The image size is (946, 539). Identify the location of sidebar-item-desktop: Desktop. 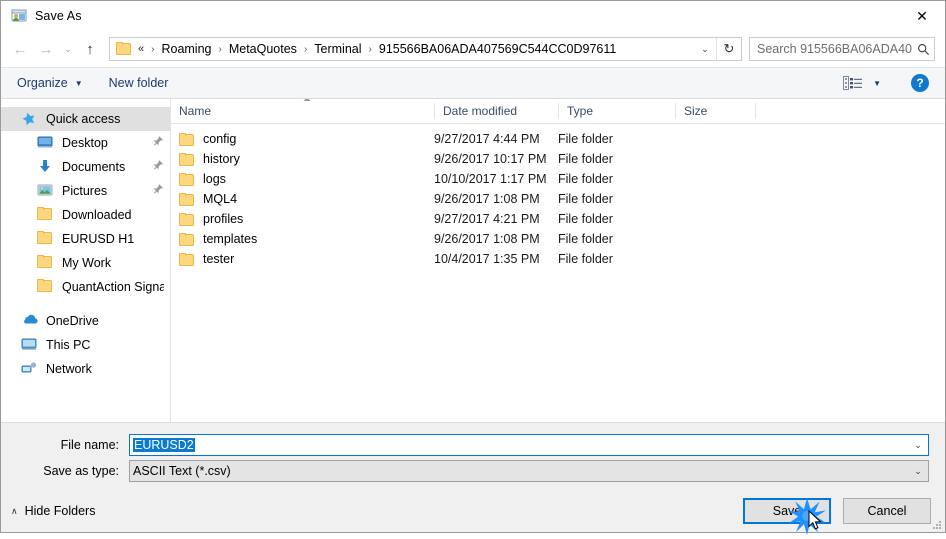
(85, 143).